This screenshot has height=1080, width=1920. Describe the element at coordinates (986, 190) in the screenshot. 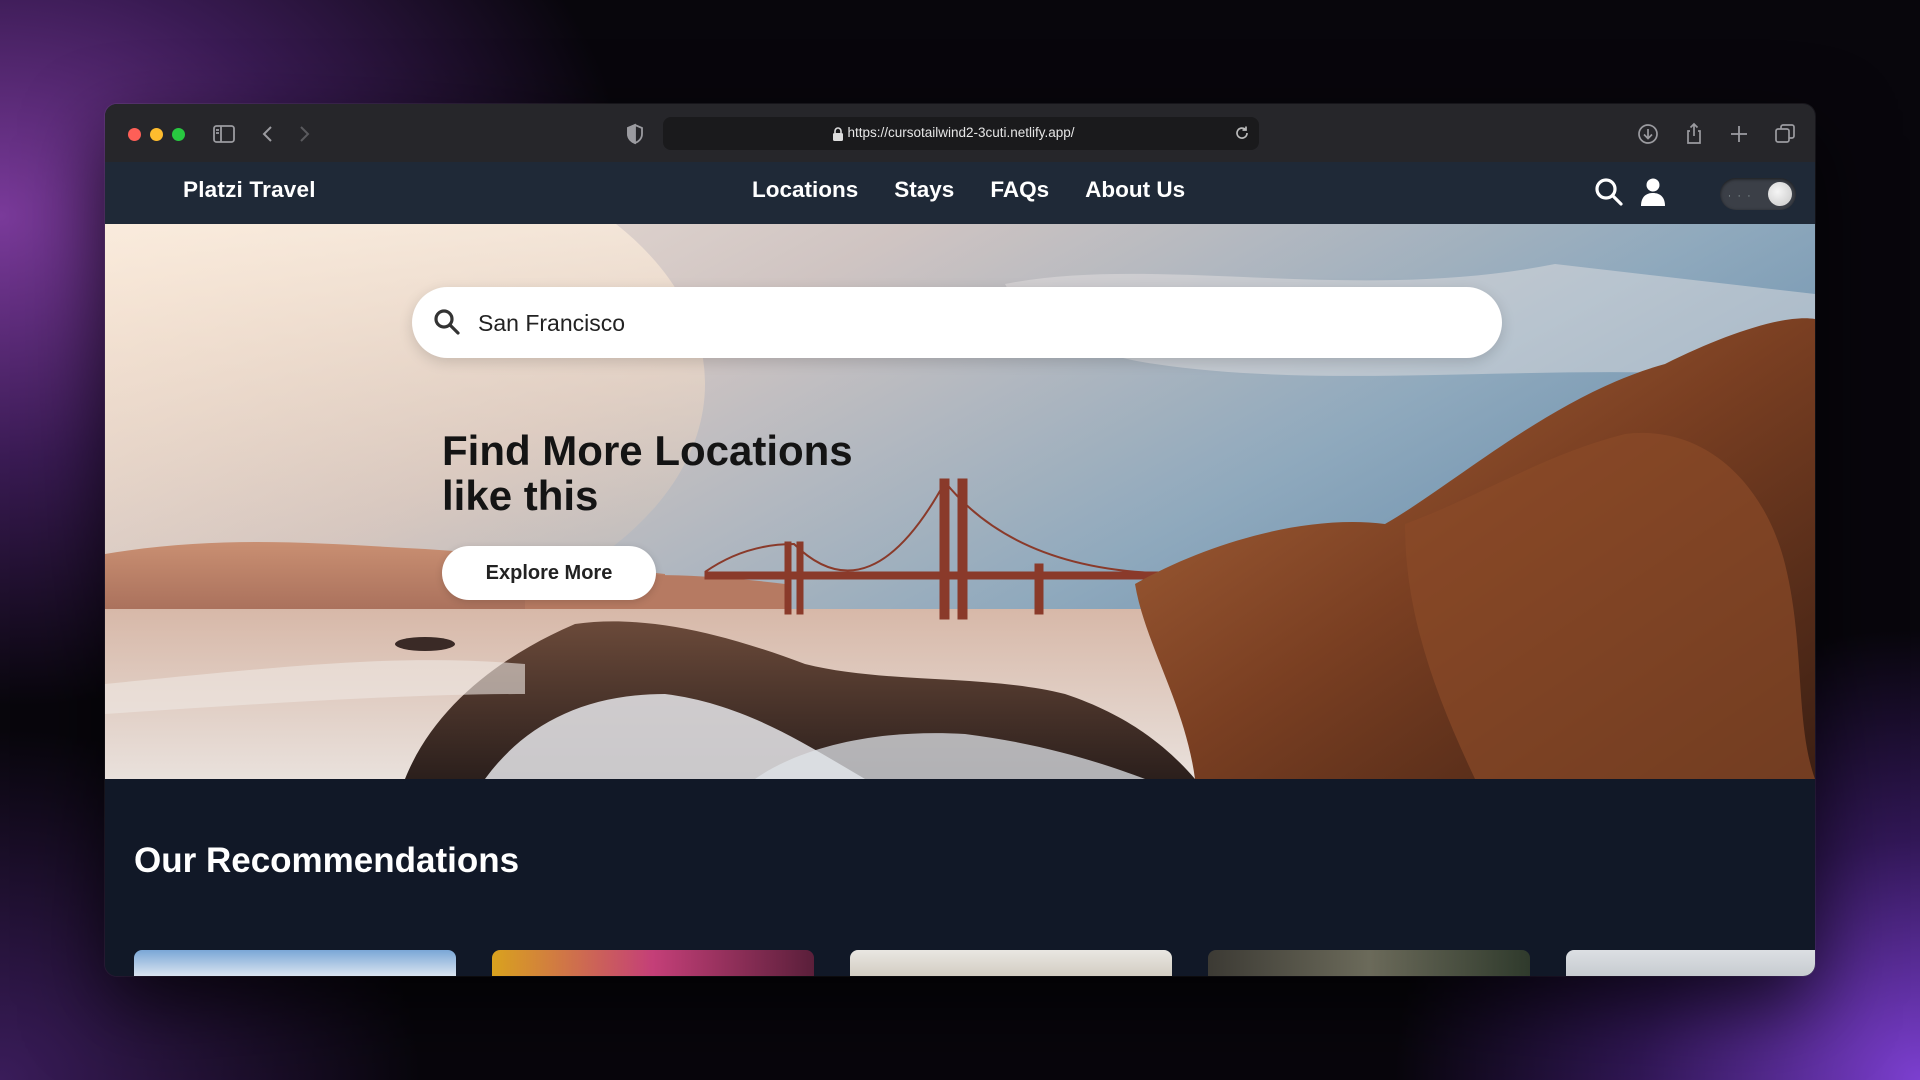

I see `nav-links: Locations Stays FAQs About Us` at that location.